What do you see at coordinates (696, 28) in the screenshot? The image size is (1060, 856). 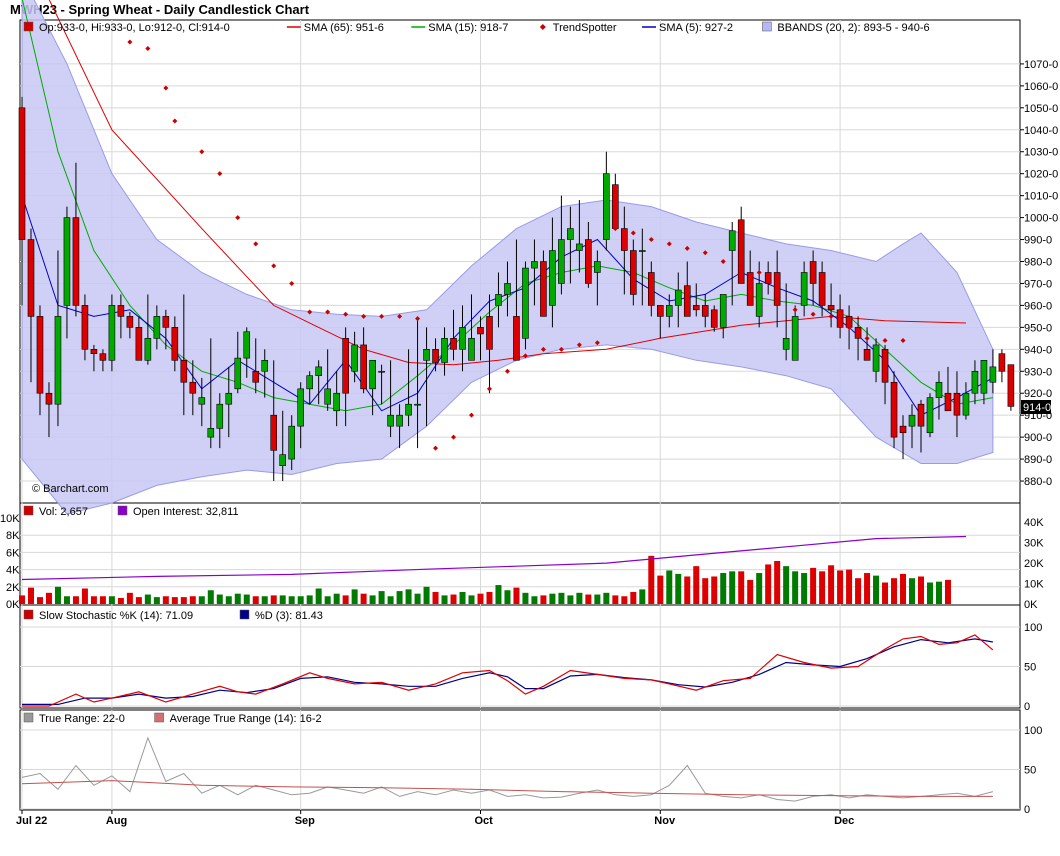 I see `legend-label: SMA (5): 927-2` at bounding box center [696, 28].